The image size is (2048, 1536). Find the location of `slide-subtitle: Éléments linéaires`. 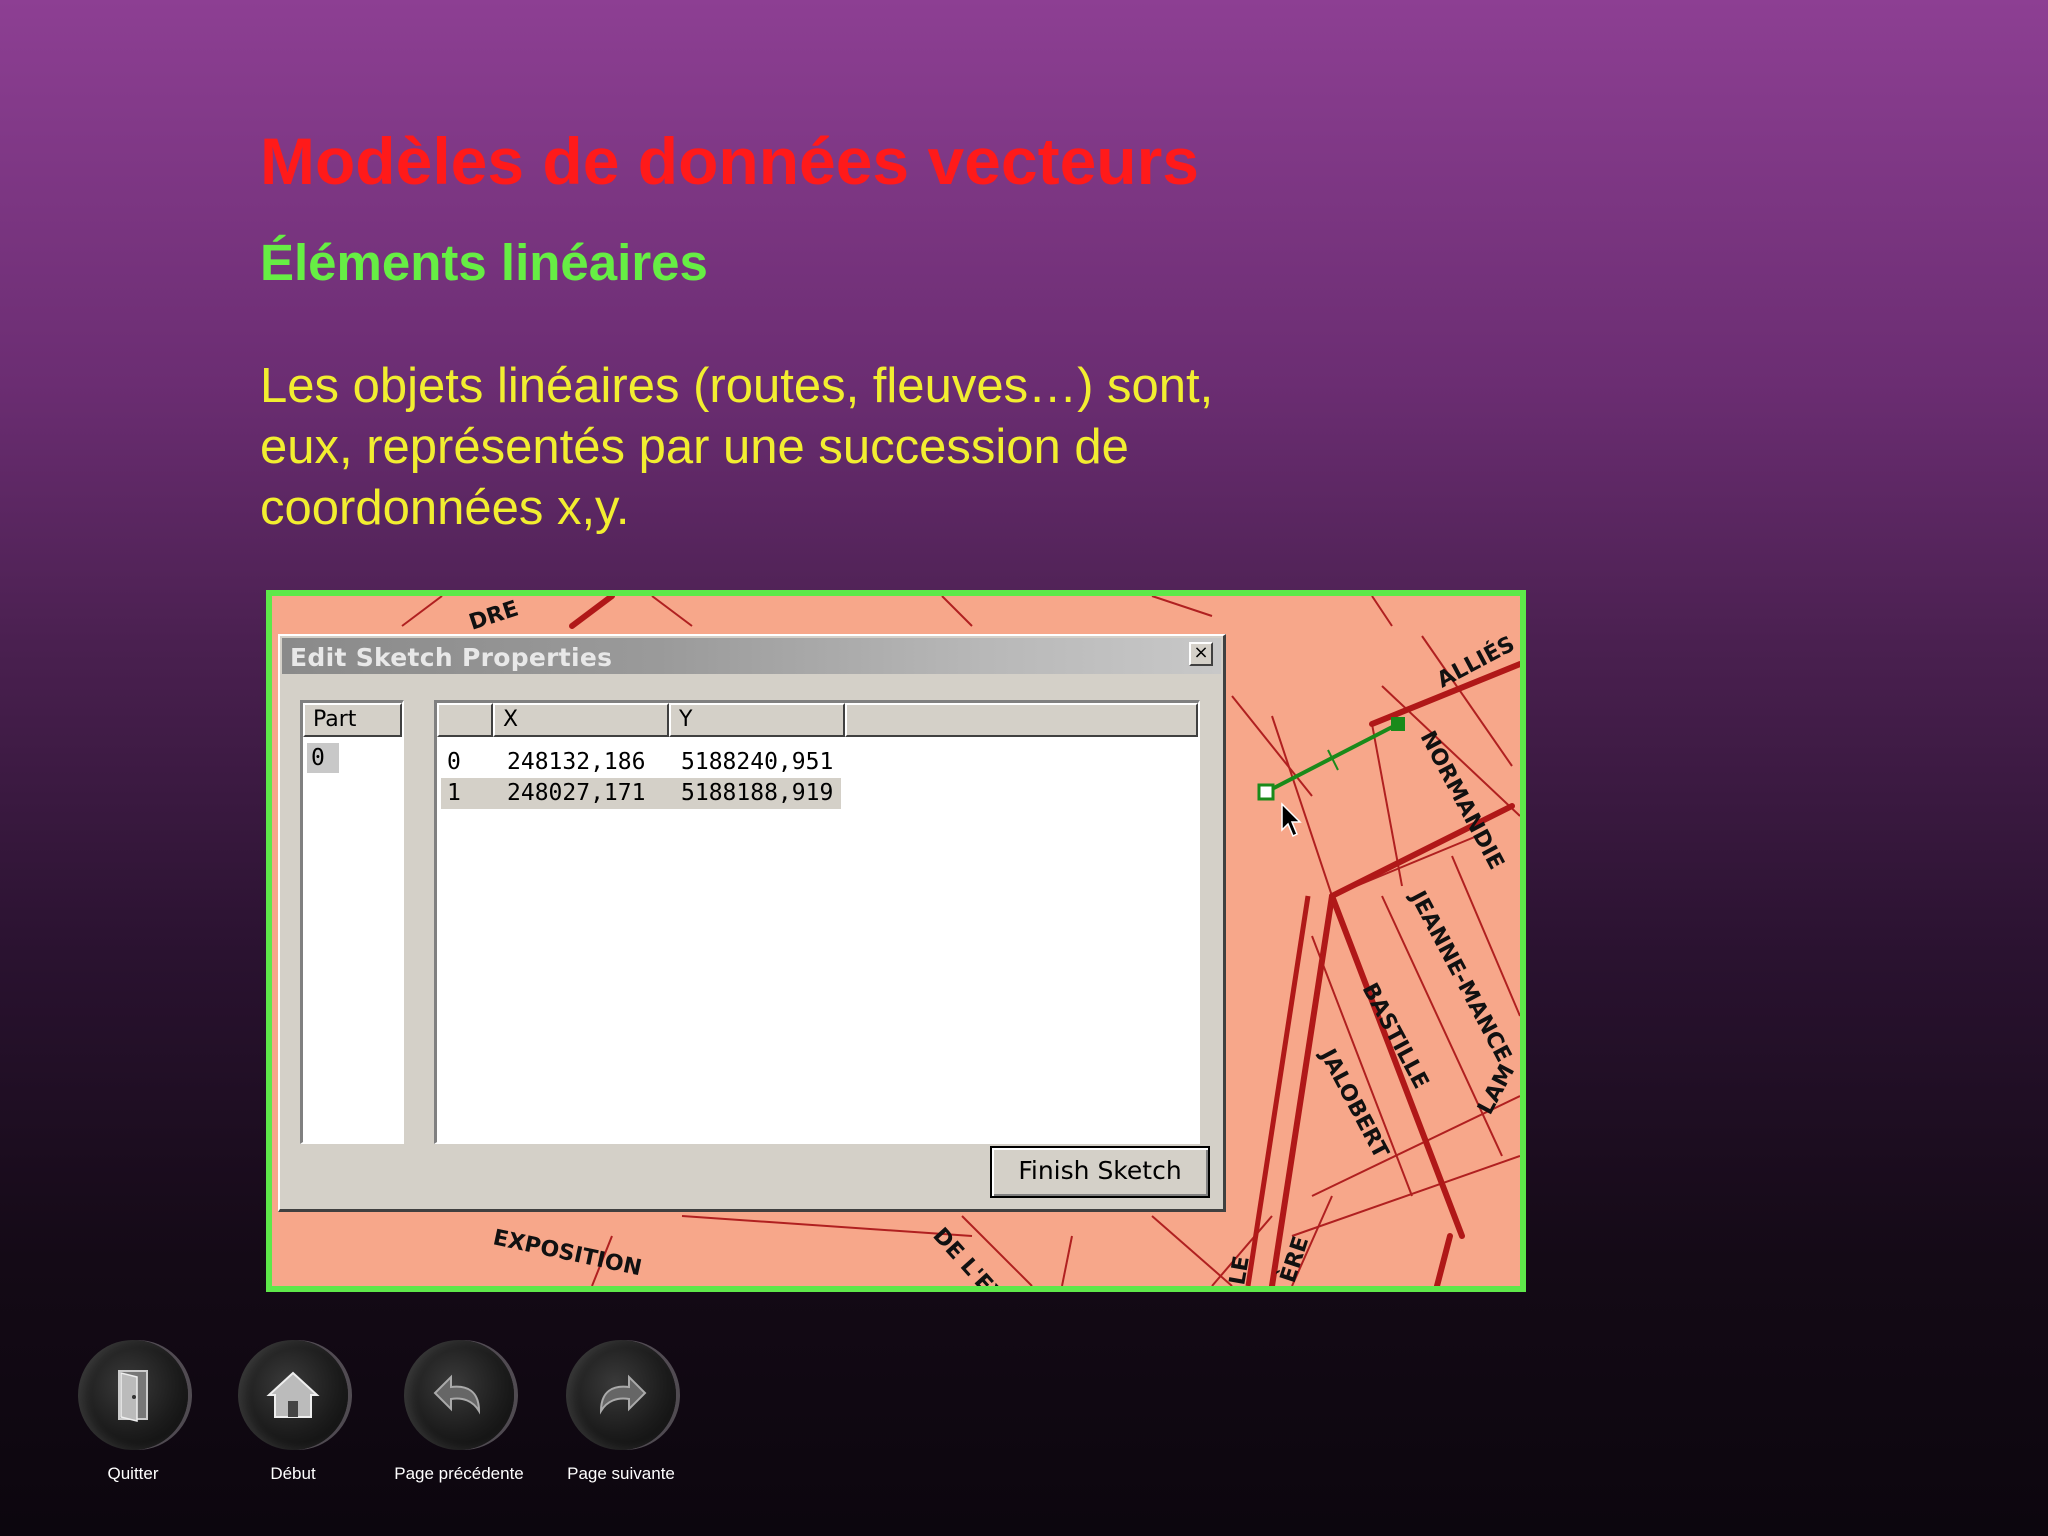

slide-subtitle: Éléments linéaires is located at coordinates (484, 262).